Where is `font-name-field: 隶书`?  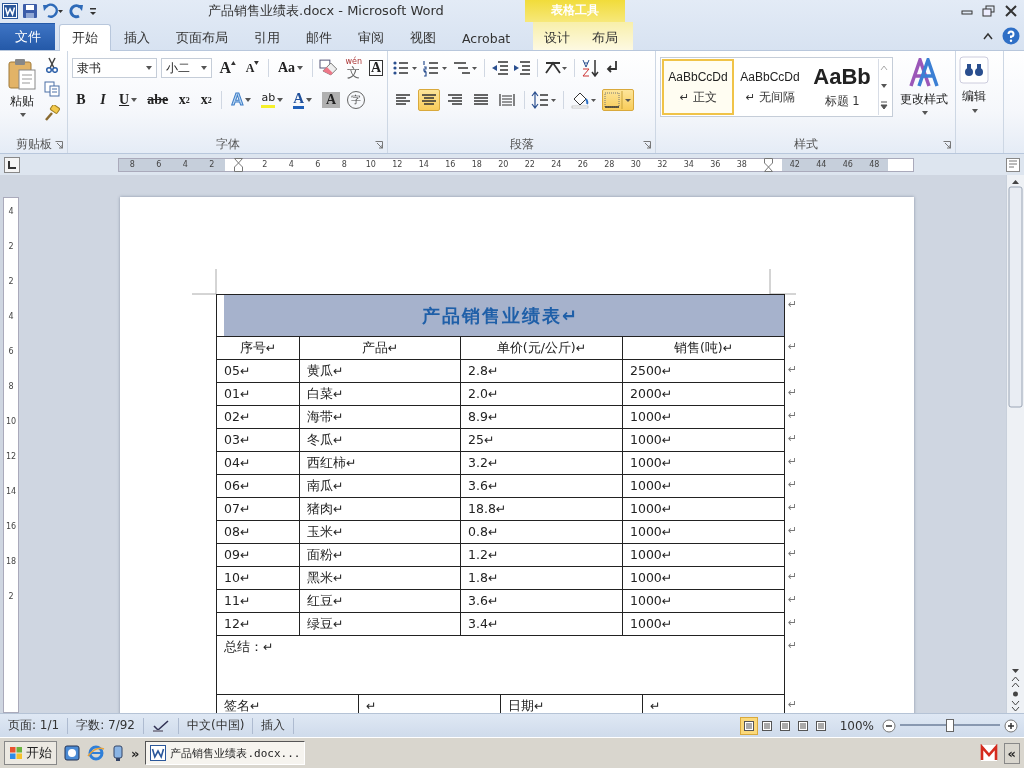
font-name-field: 隶书 is located at coordinates (114, 68).